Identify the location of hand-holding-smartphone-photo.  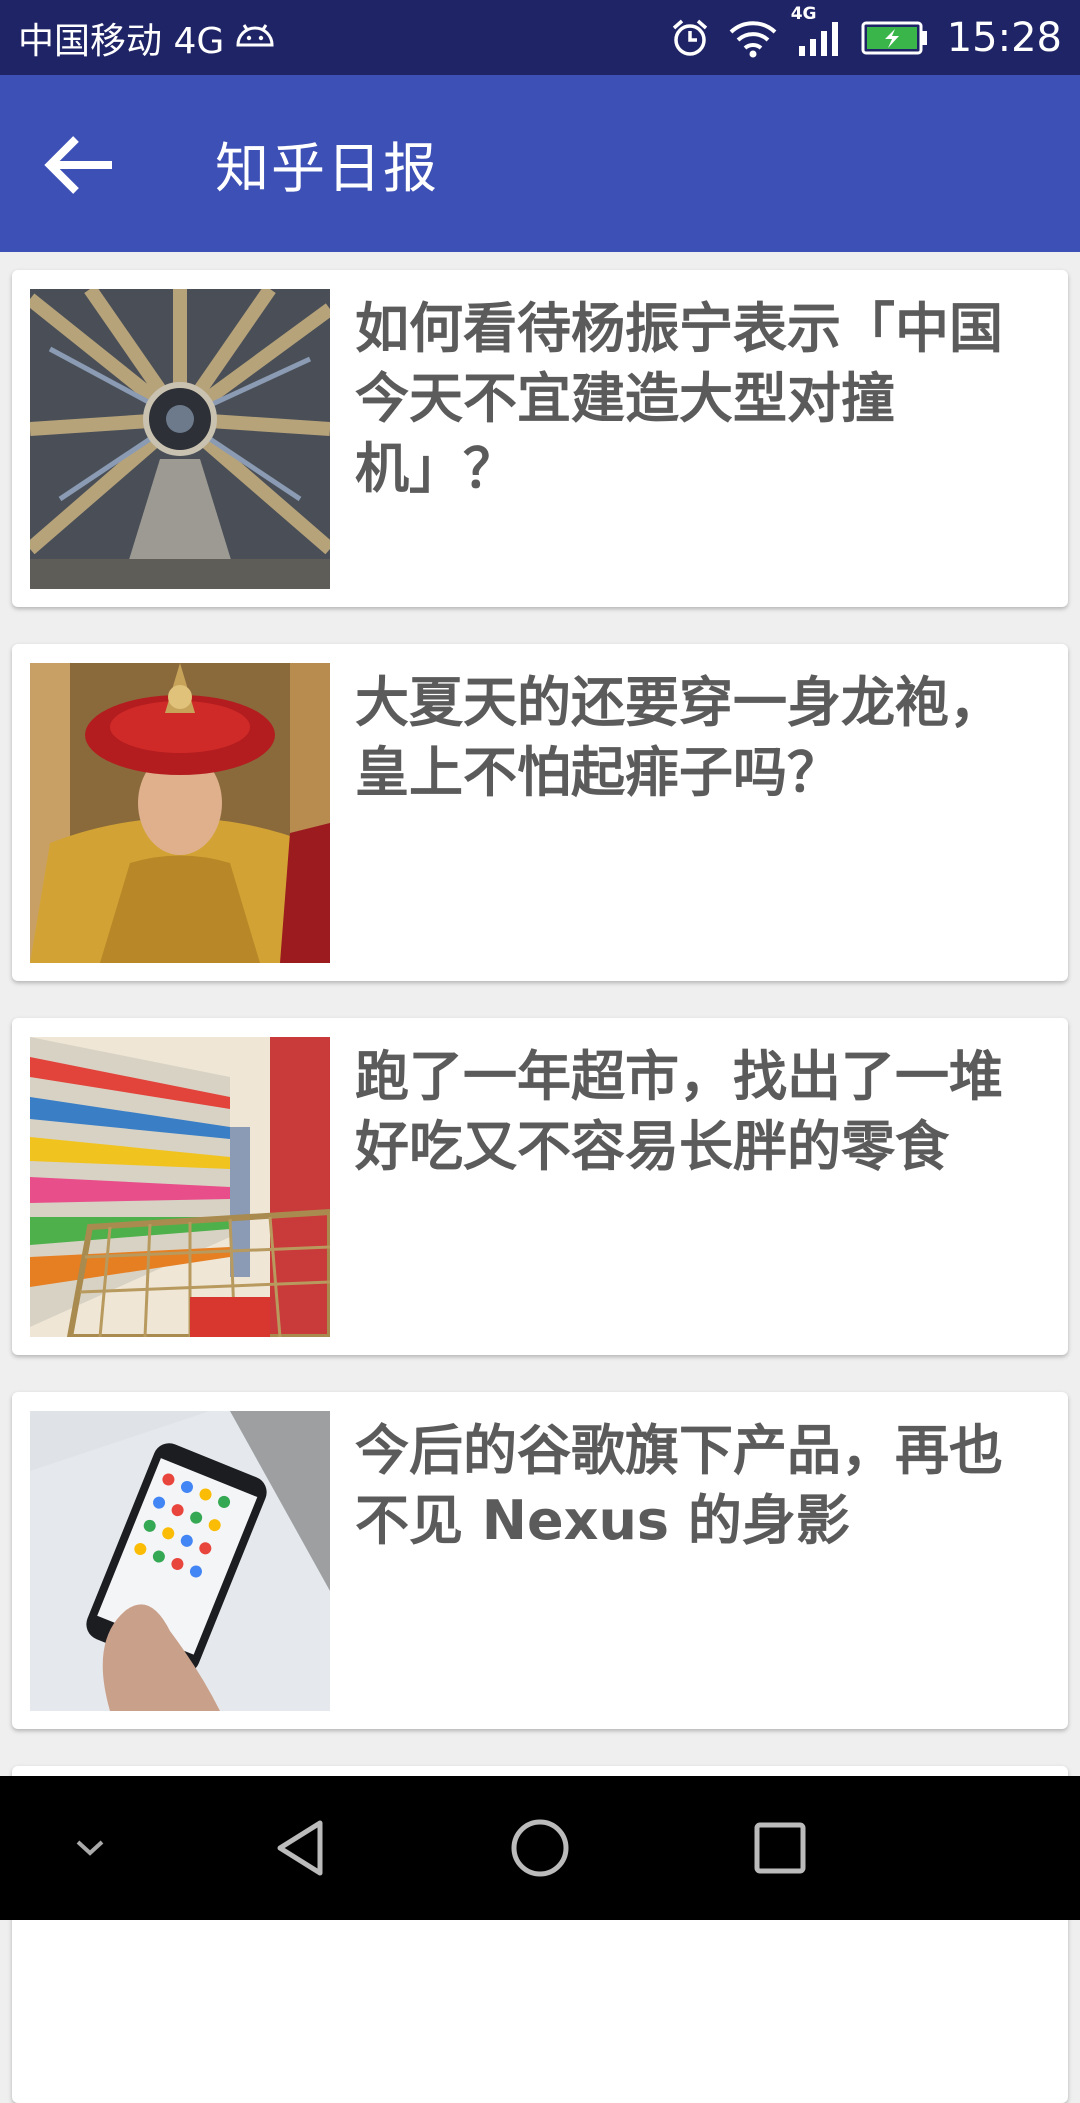
(180, 1561).